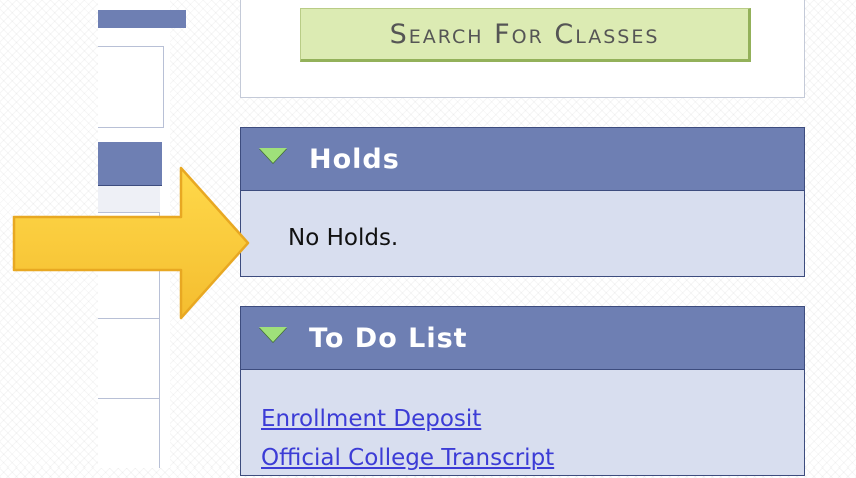 This screenshot has width=856, height=478. Describe the element at coordinates (131, 87) in the screenshot. I see `left-panel-box` at that location.